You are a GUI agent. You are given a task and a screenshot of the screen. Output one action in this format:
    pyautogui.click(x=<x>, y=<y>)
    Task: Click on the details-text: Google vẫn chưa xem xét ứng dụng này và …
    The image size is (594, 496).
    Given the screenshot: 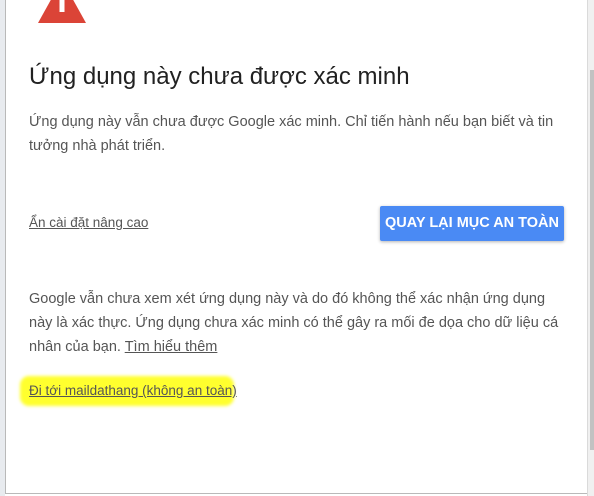 What is the action you would take?
    pyautogui.click(x=297, y=323)
    